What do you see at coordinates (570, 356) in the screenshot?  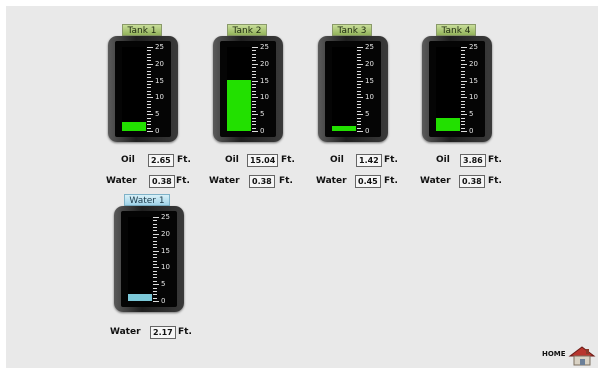 I see `home-button: HOME` at bounding box center [570, 356].